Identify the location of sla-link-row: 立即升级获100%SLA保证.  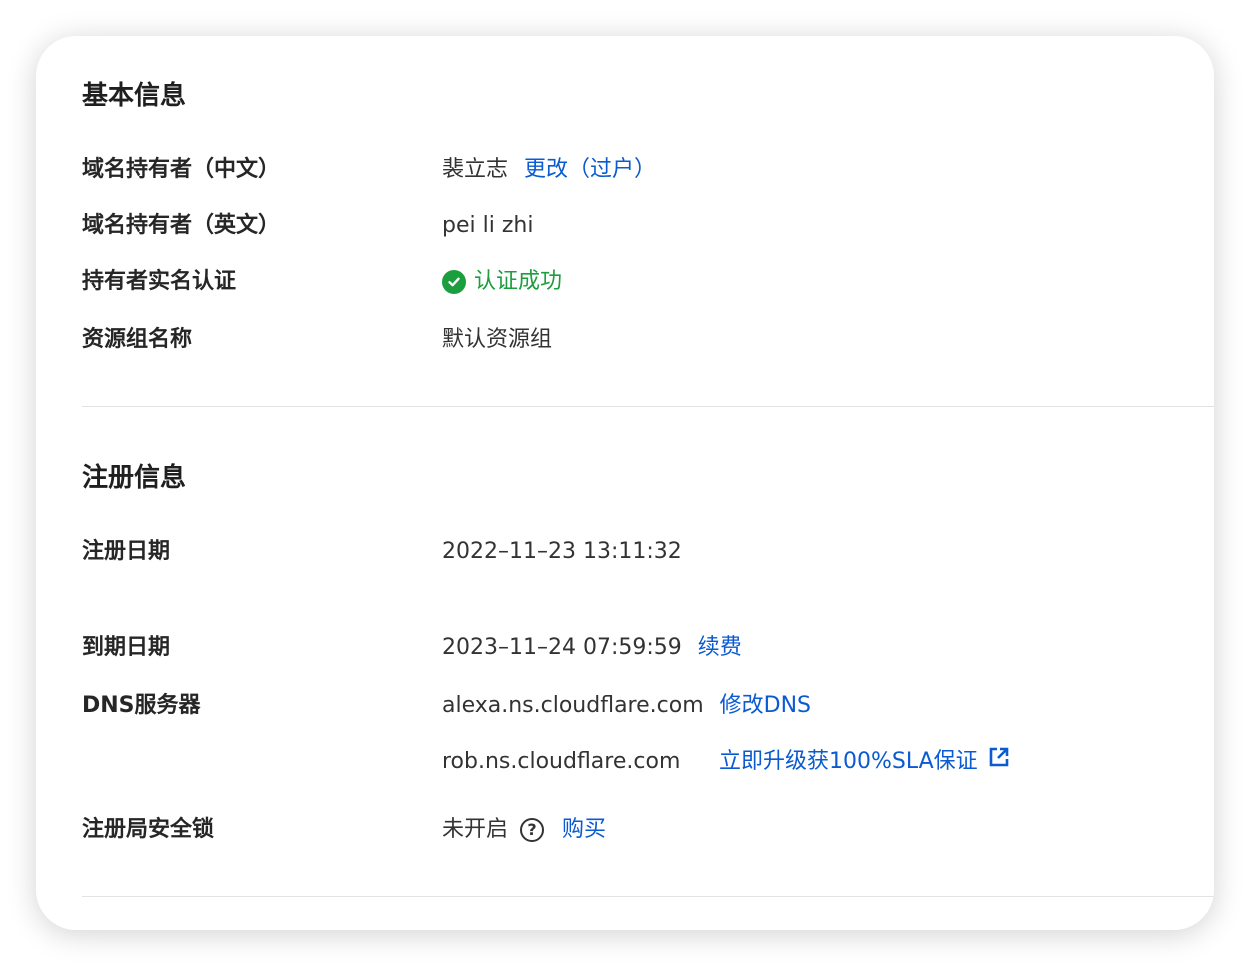
(864, 762).